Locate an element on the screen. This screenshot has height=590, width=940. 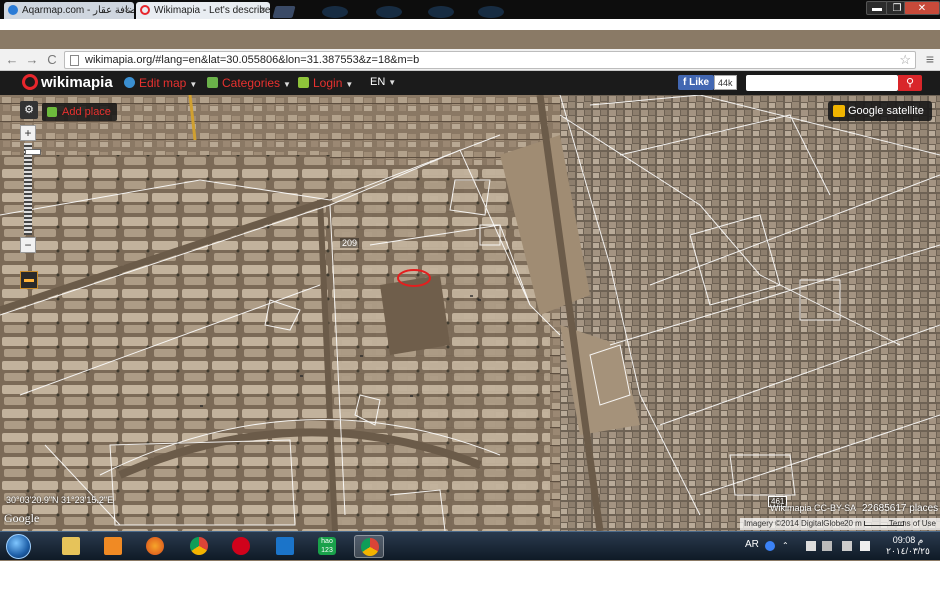
google-satellite-icon is located at coordinates (839, 111).